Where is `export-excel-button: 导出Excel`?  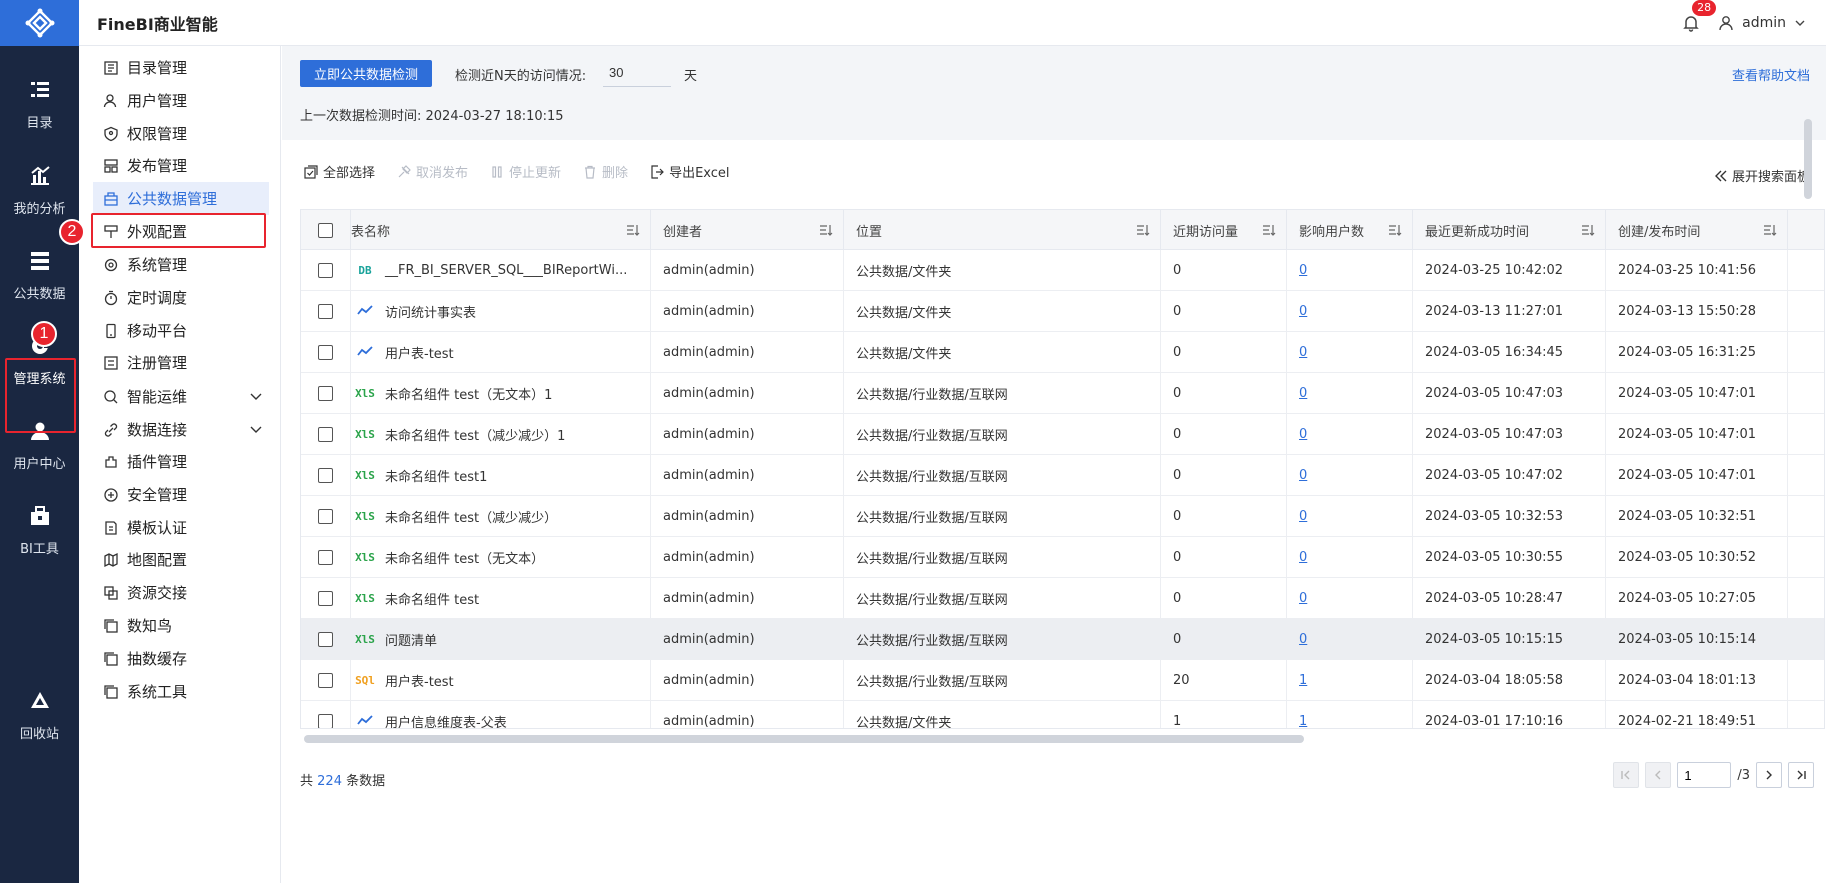
export-excel-button: 导出Excel is located at coordinates (690, 171).